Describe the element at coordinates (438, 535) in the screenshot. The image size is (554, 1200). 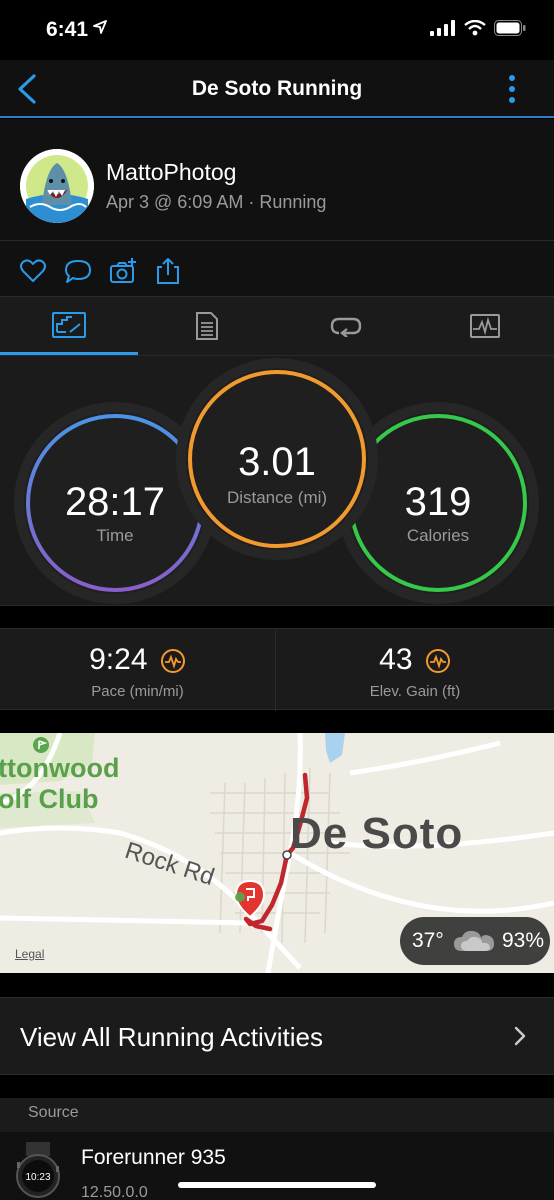
I see `calories-label: Calories` at that location.